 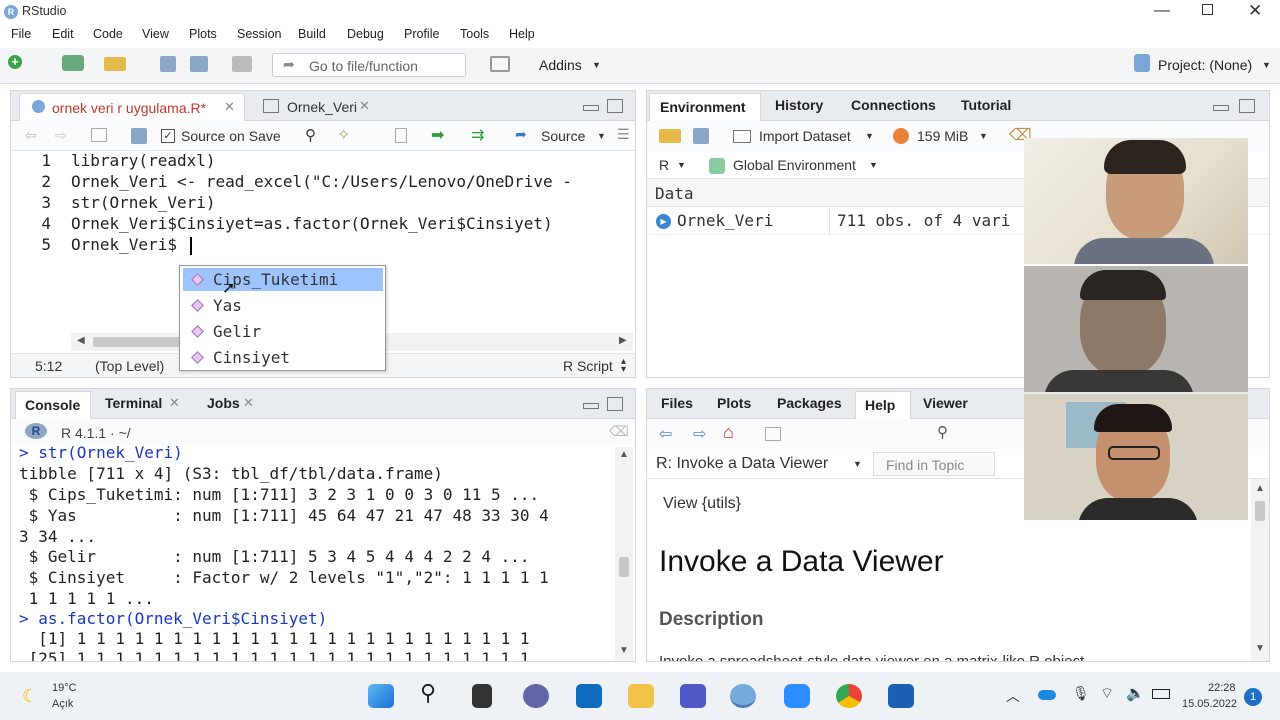 I want to click on menu-tools: Tools, so click(x=474, y=34).